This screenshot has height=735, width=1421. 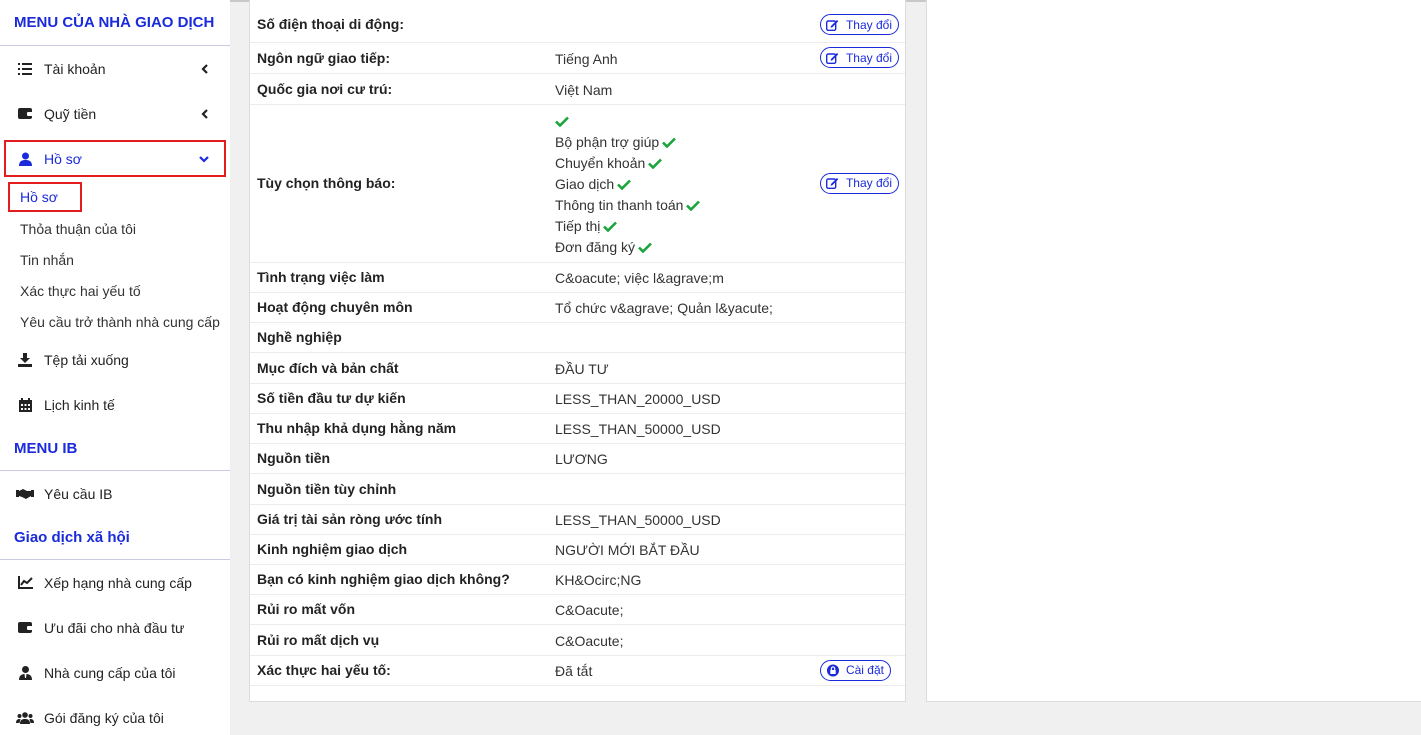 What do you see at coordinates (595, 247) in the screenshot?
I see `notification-label: Đơn đăng ký` at bounding box center [595, 247].